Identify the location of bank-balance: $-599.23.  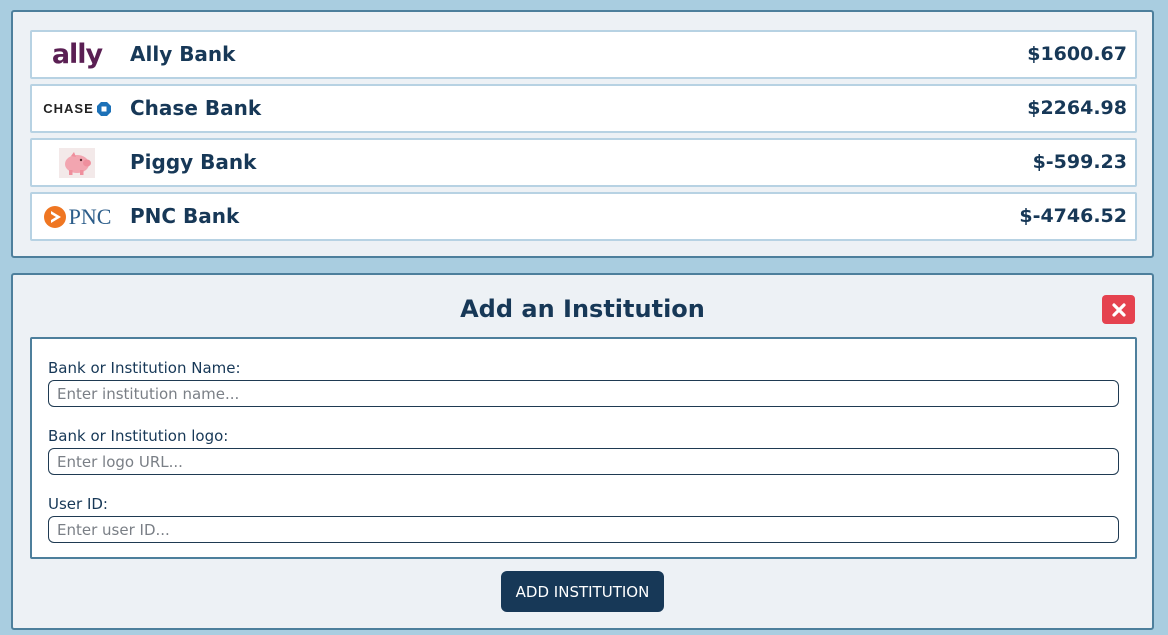
(1079, 162).